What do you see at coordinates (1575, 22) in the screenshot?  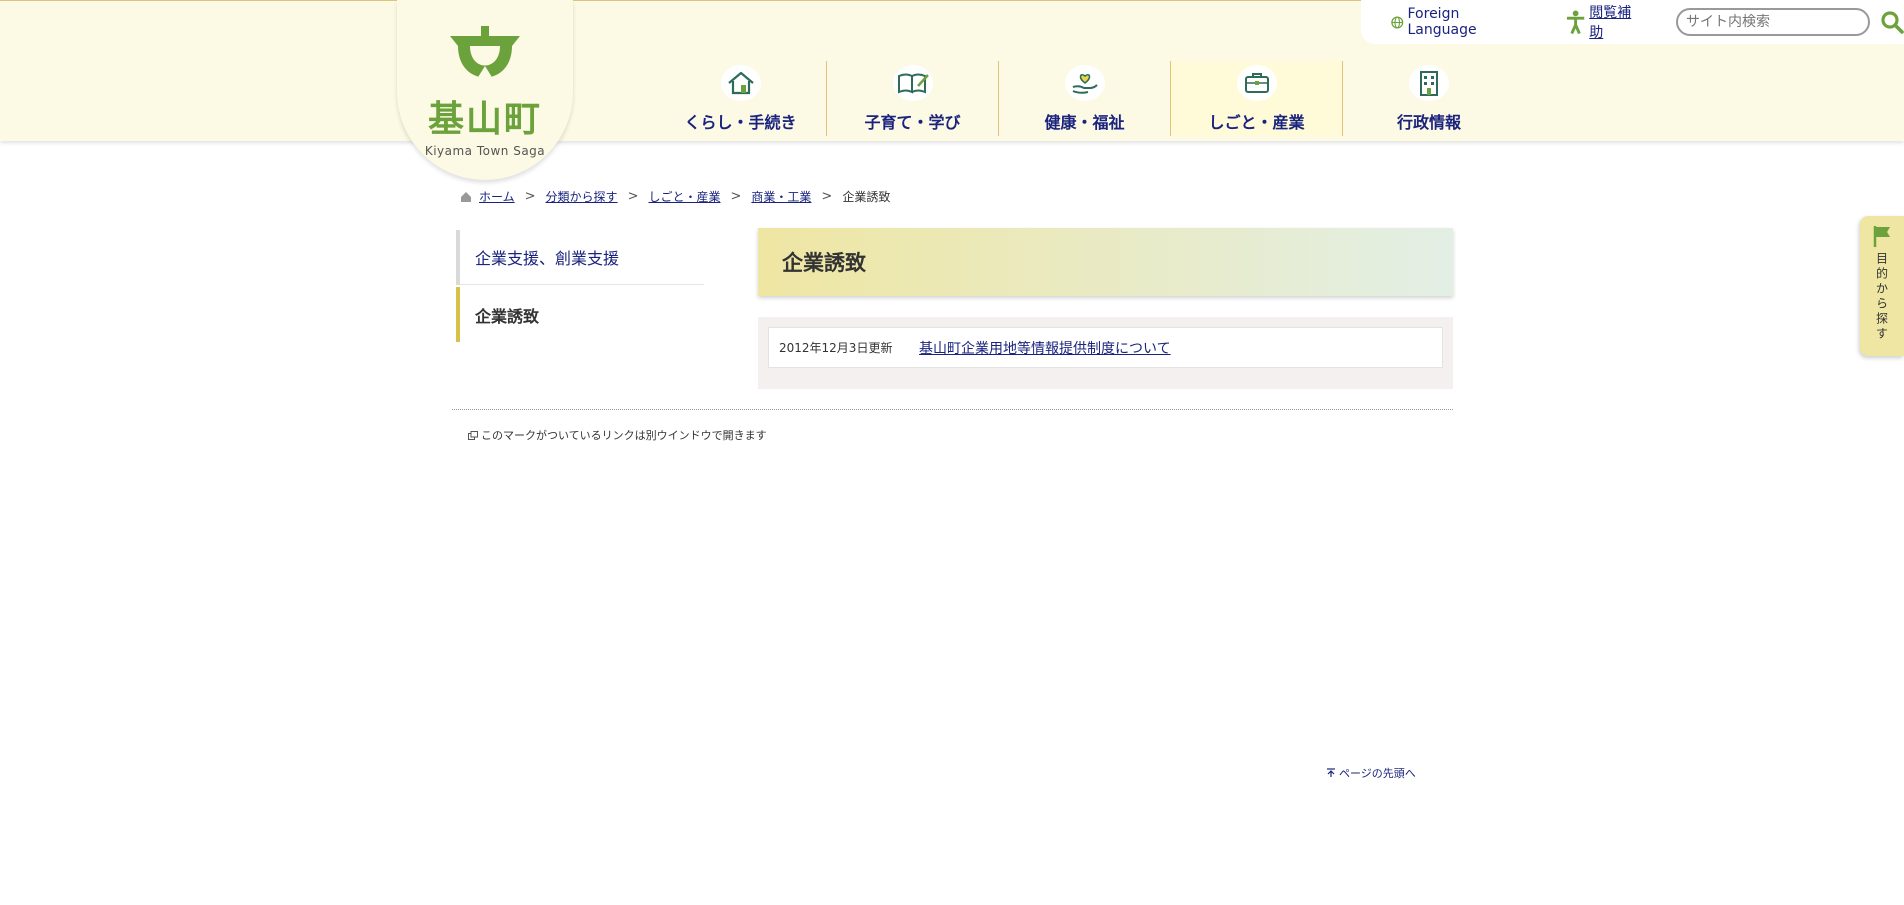 I see `accessibility-icon` at bounding box center [1575, 22].